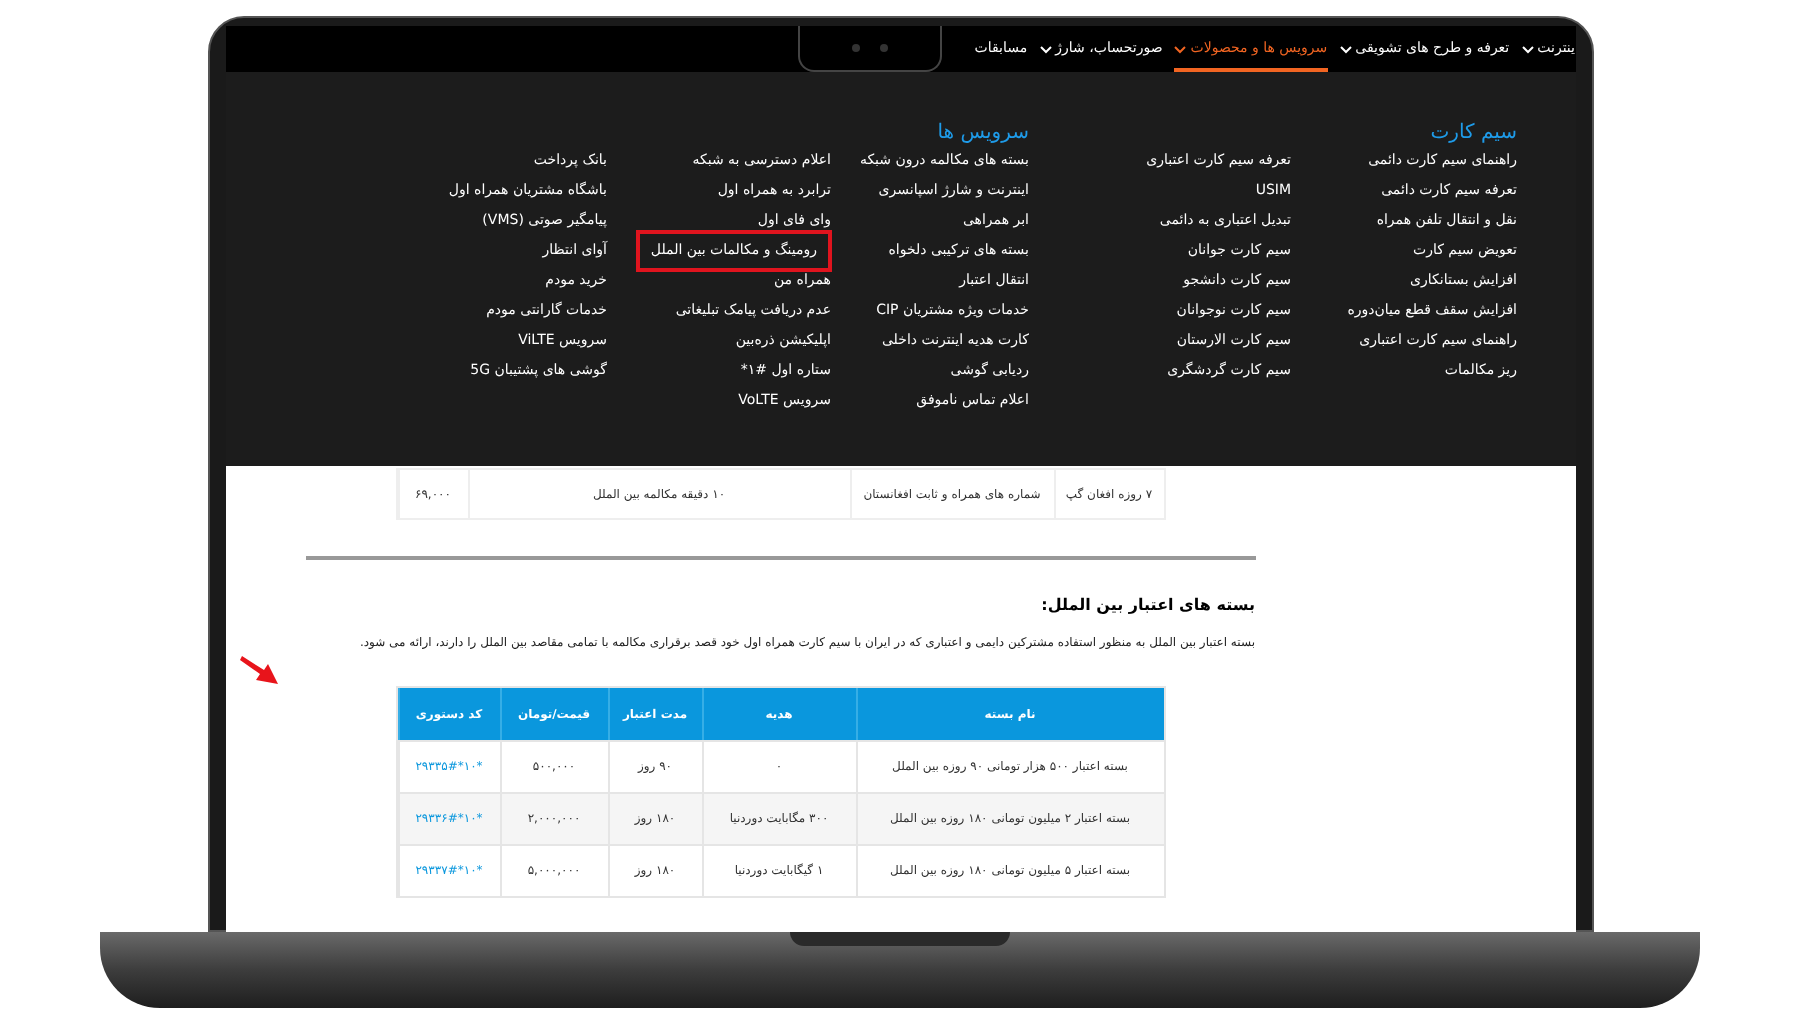 This screenshot has height=1030, width=1800. I want to click on menu-heading: سیم کارت, so click(1473, 133).